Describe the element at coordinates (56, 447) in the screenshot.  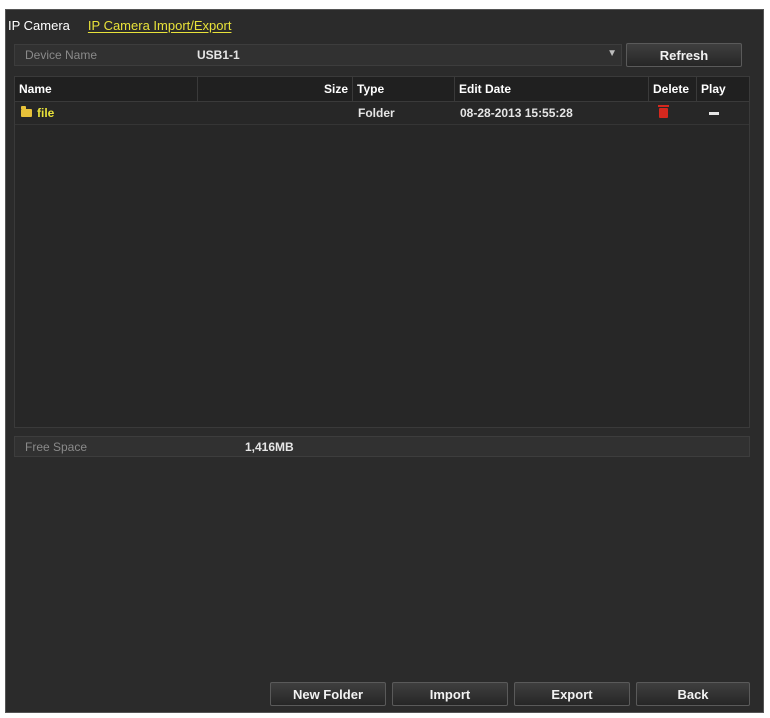
I see `free-space-label: Free Space` at that location.